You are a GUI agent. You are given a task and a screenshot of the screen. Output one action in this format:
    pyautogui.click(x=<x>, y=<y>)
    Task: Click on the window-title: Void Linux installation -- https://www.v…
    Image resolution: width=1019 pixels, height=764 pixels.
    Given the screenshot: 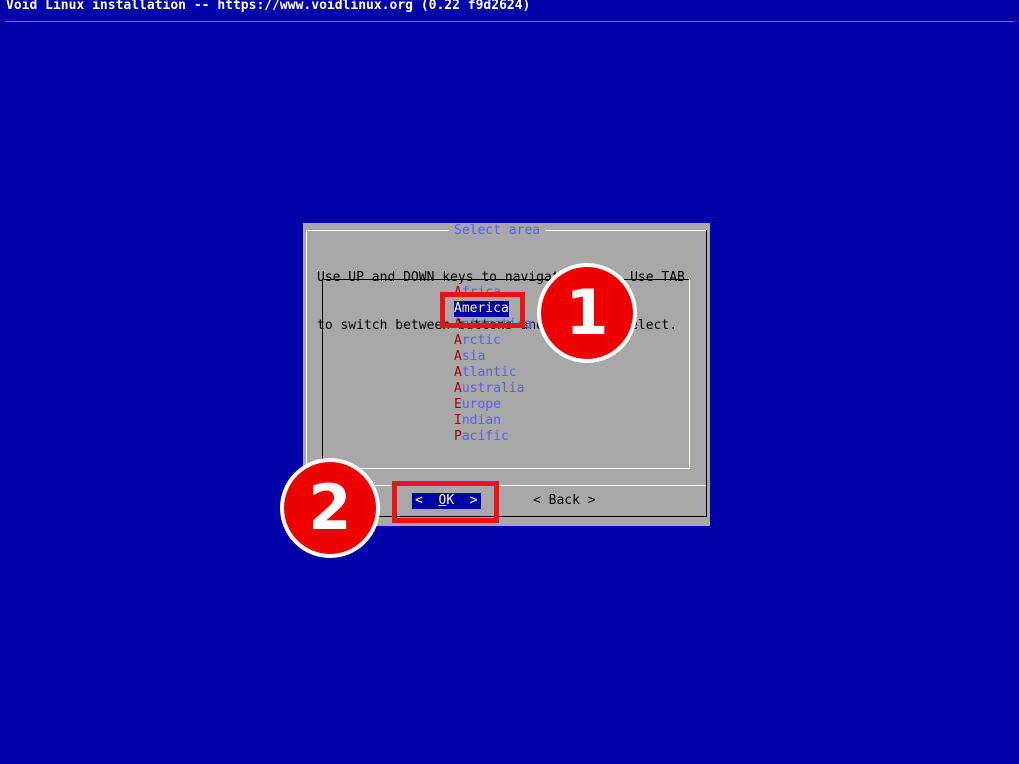 What is the action you would take?
    pyautogui.click(x=268, y=6)
    